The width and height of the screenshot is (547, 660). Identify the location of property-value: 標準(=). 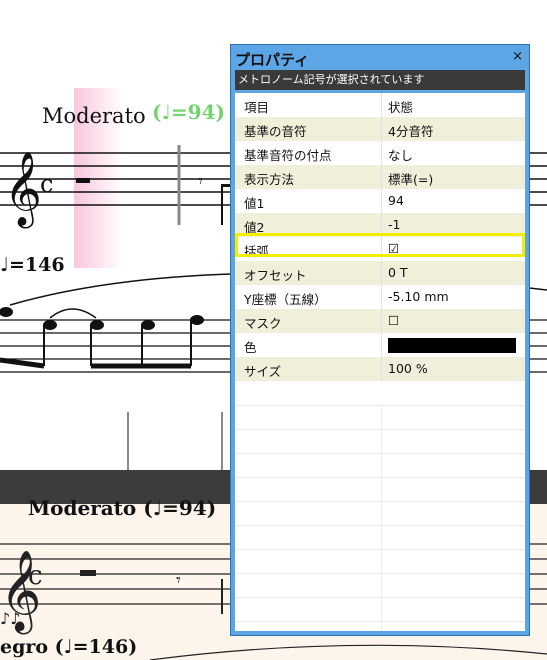
(410, 178).